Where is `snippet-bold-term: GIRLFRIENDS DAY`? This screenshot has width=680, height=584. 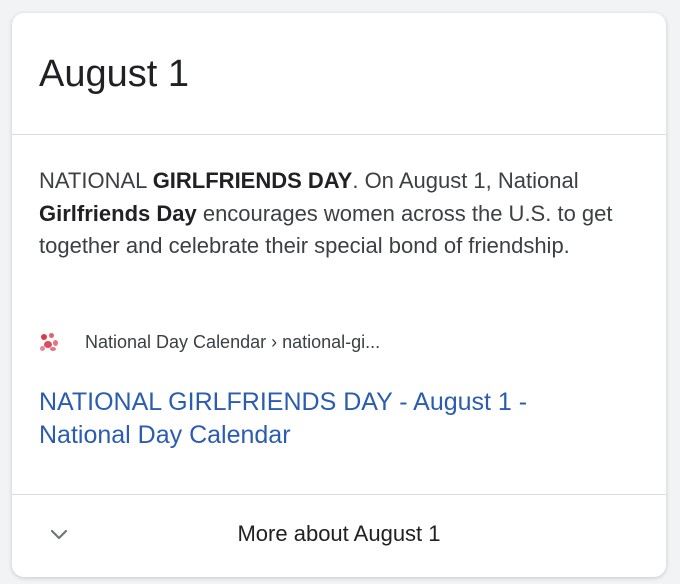 snippet-bold-term: GIRLFRIENDS DAY is located at coordinates (252, 180).